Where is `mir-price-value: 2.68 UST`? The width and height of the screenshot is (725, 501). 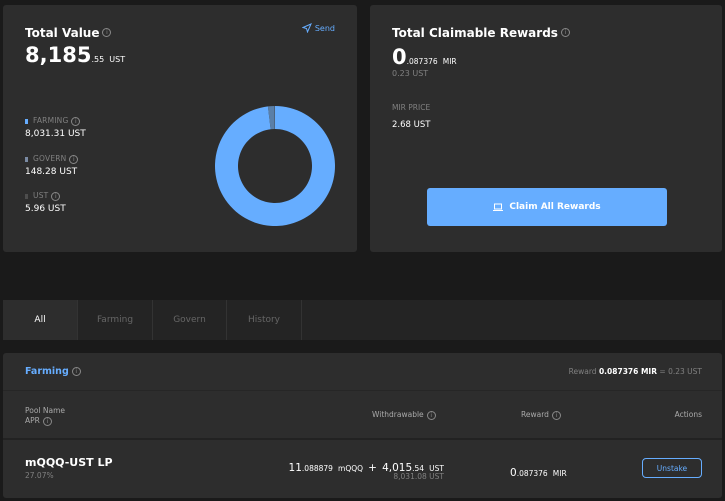 mir-price-value: 2.68 UST is located at coordinates (411, 125).